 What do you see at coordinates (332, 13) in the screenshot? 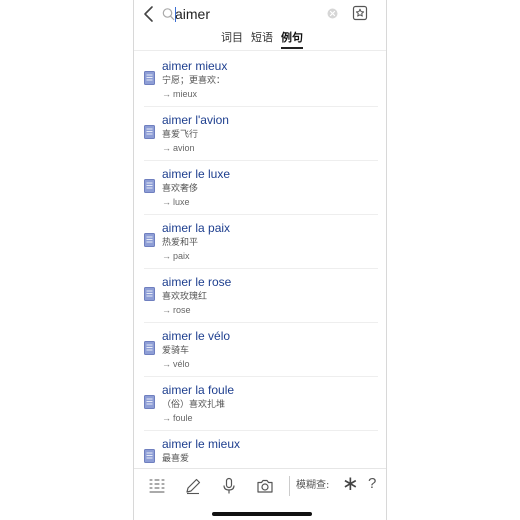
I see `clear-icon` at bounding box center [332, 13].